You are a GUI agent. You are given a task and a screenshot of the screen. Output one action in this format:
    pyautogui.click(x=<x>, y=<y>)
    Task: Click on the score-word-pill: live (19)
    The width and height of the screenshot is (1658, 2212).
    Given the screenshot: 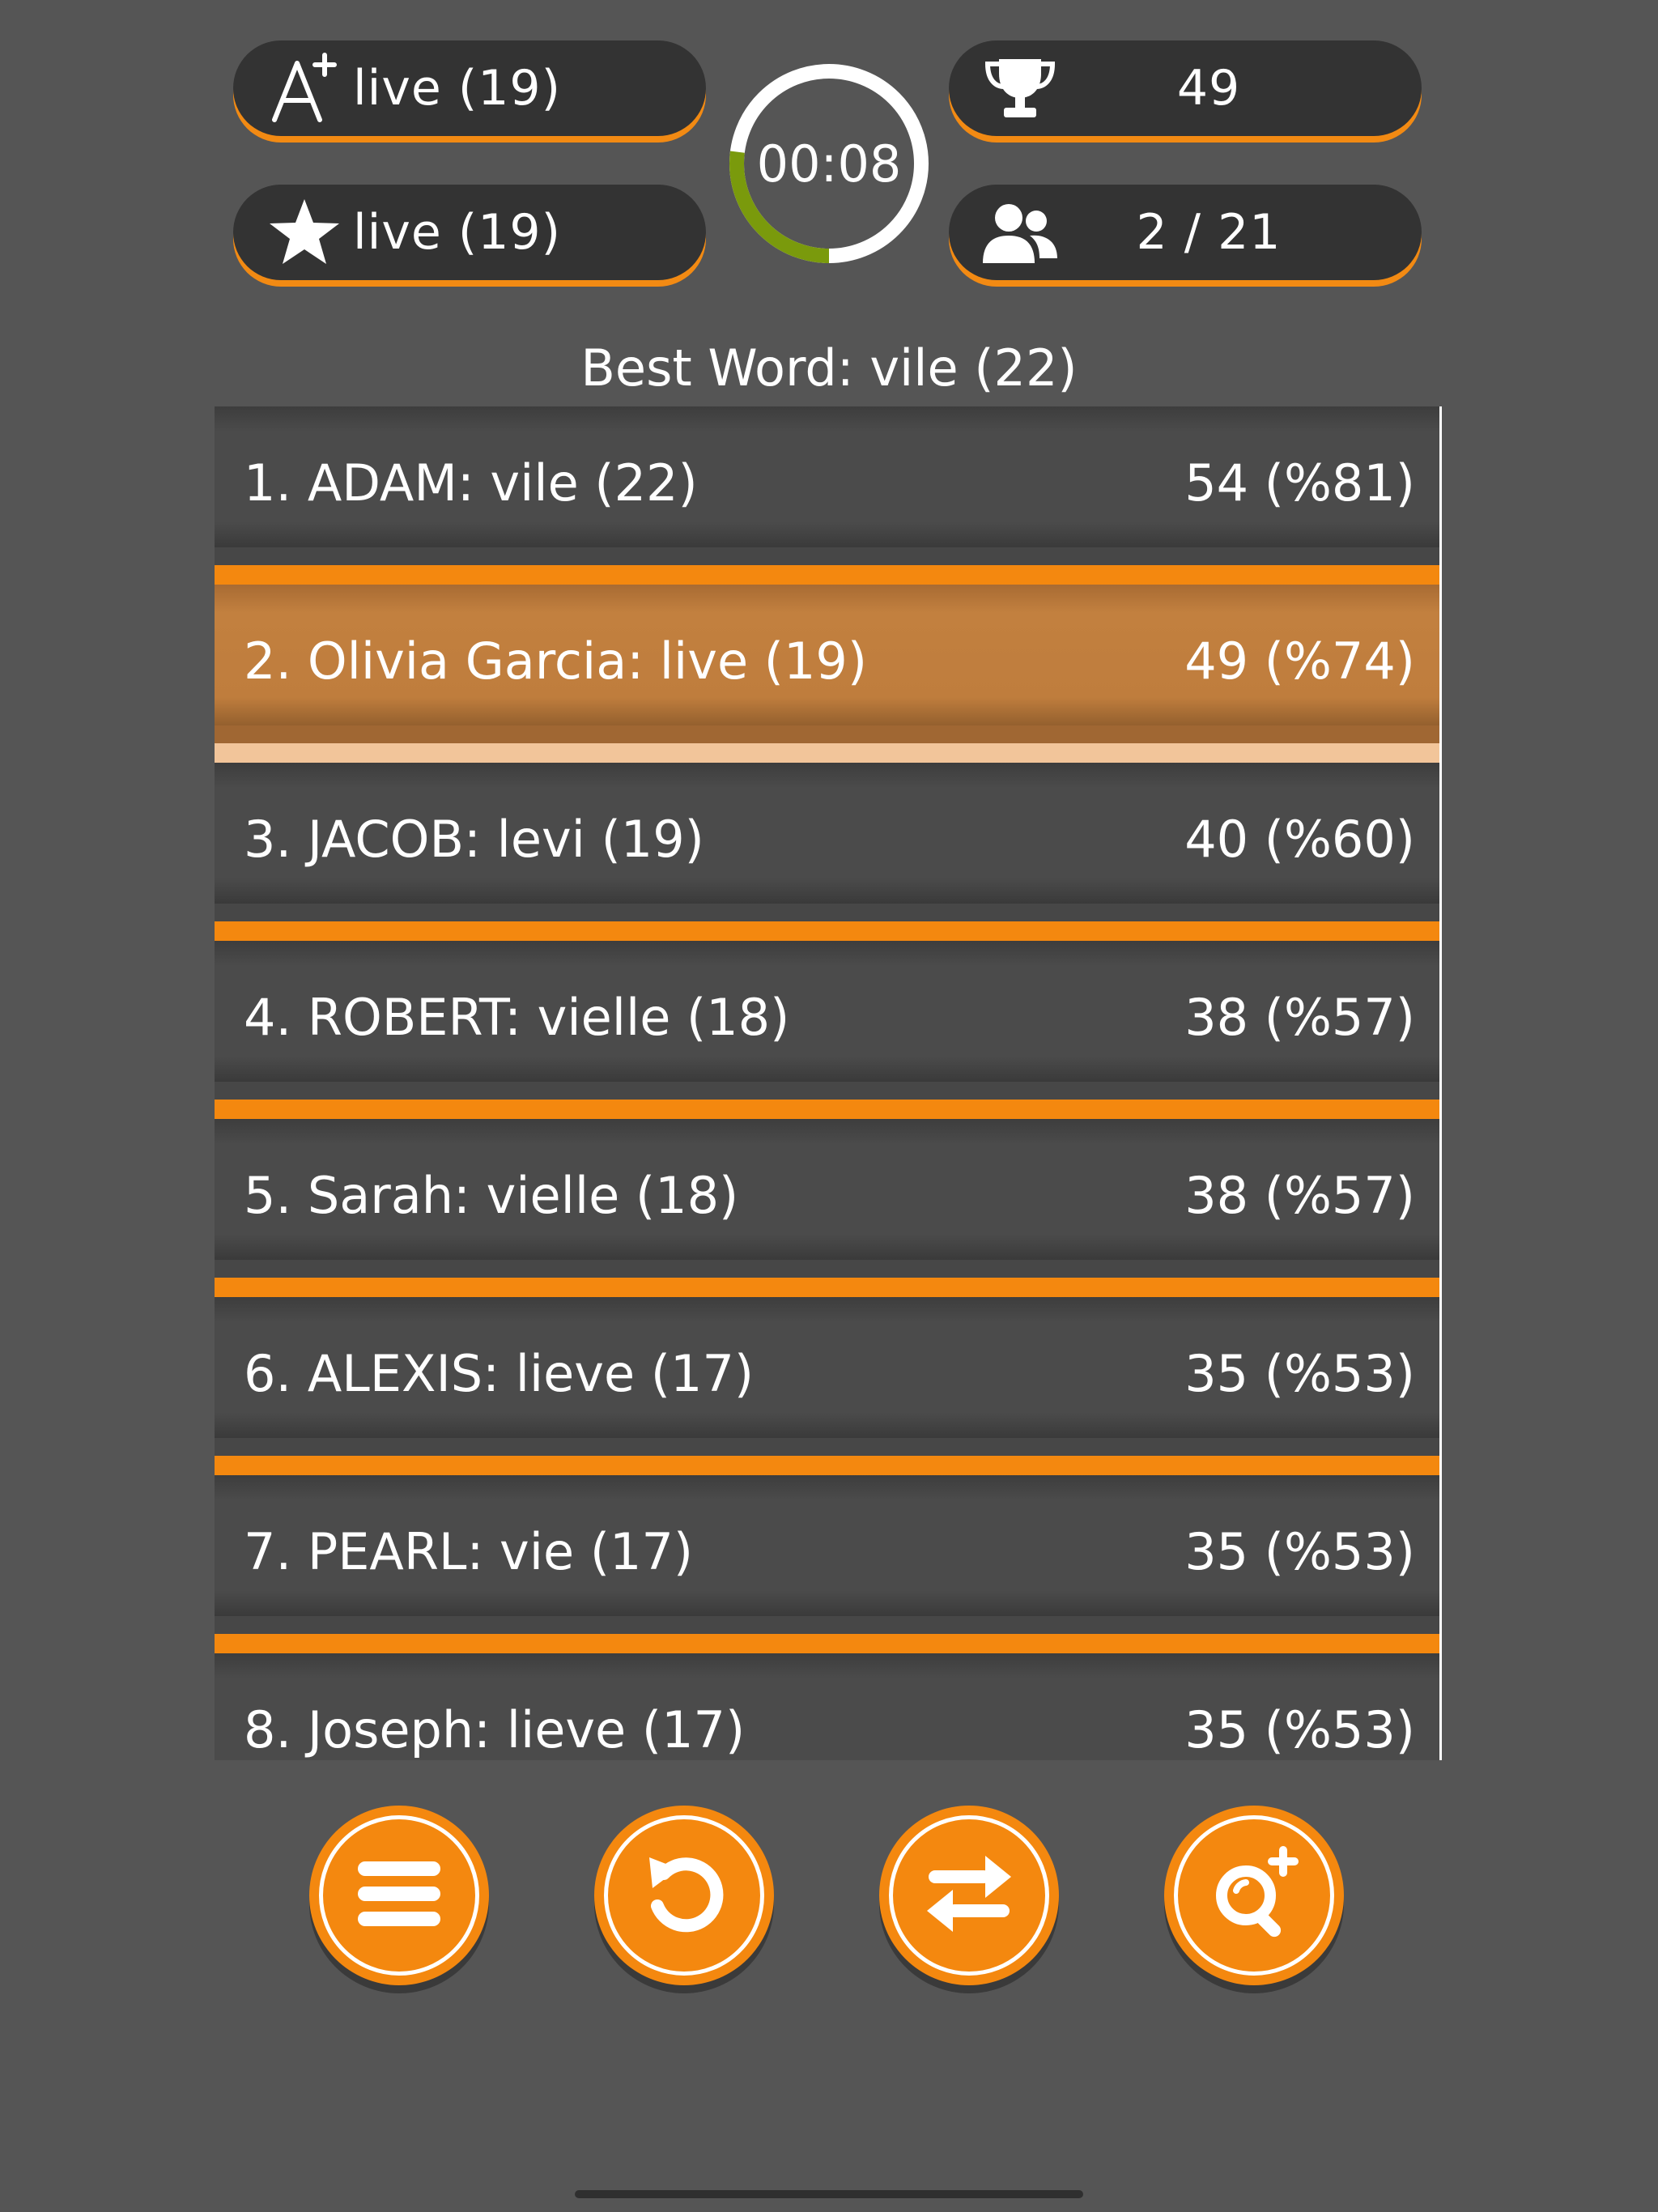 What is the action you would take?
    pyautogui.click(x=469, y=232)
    